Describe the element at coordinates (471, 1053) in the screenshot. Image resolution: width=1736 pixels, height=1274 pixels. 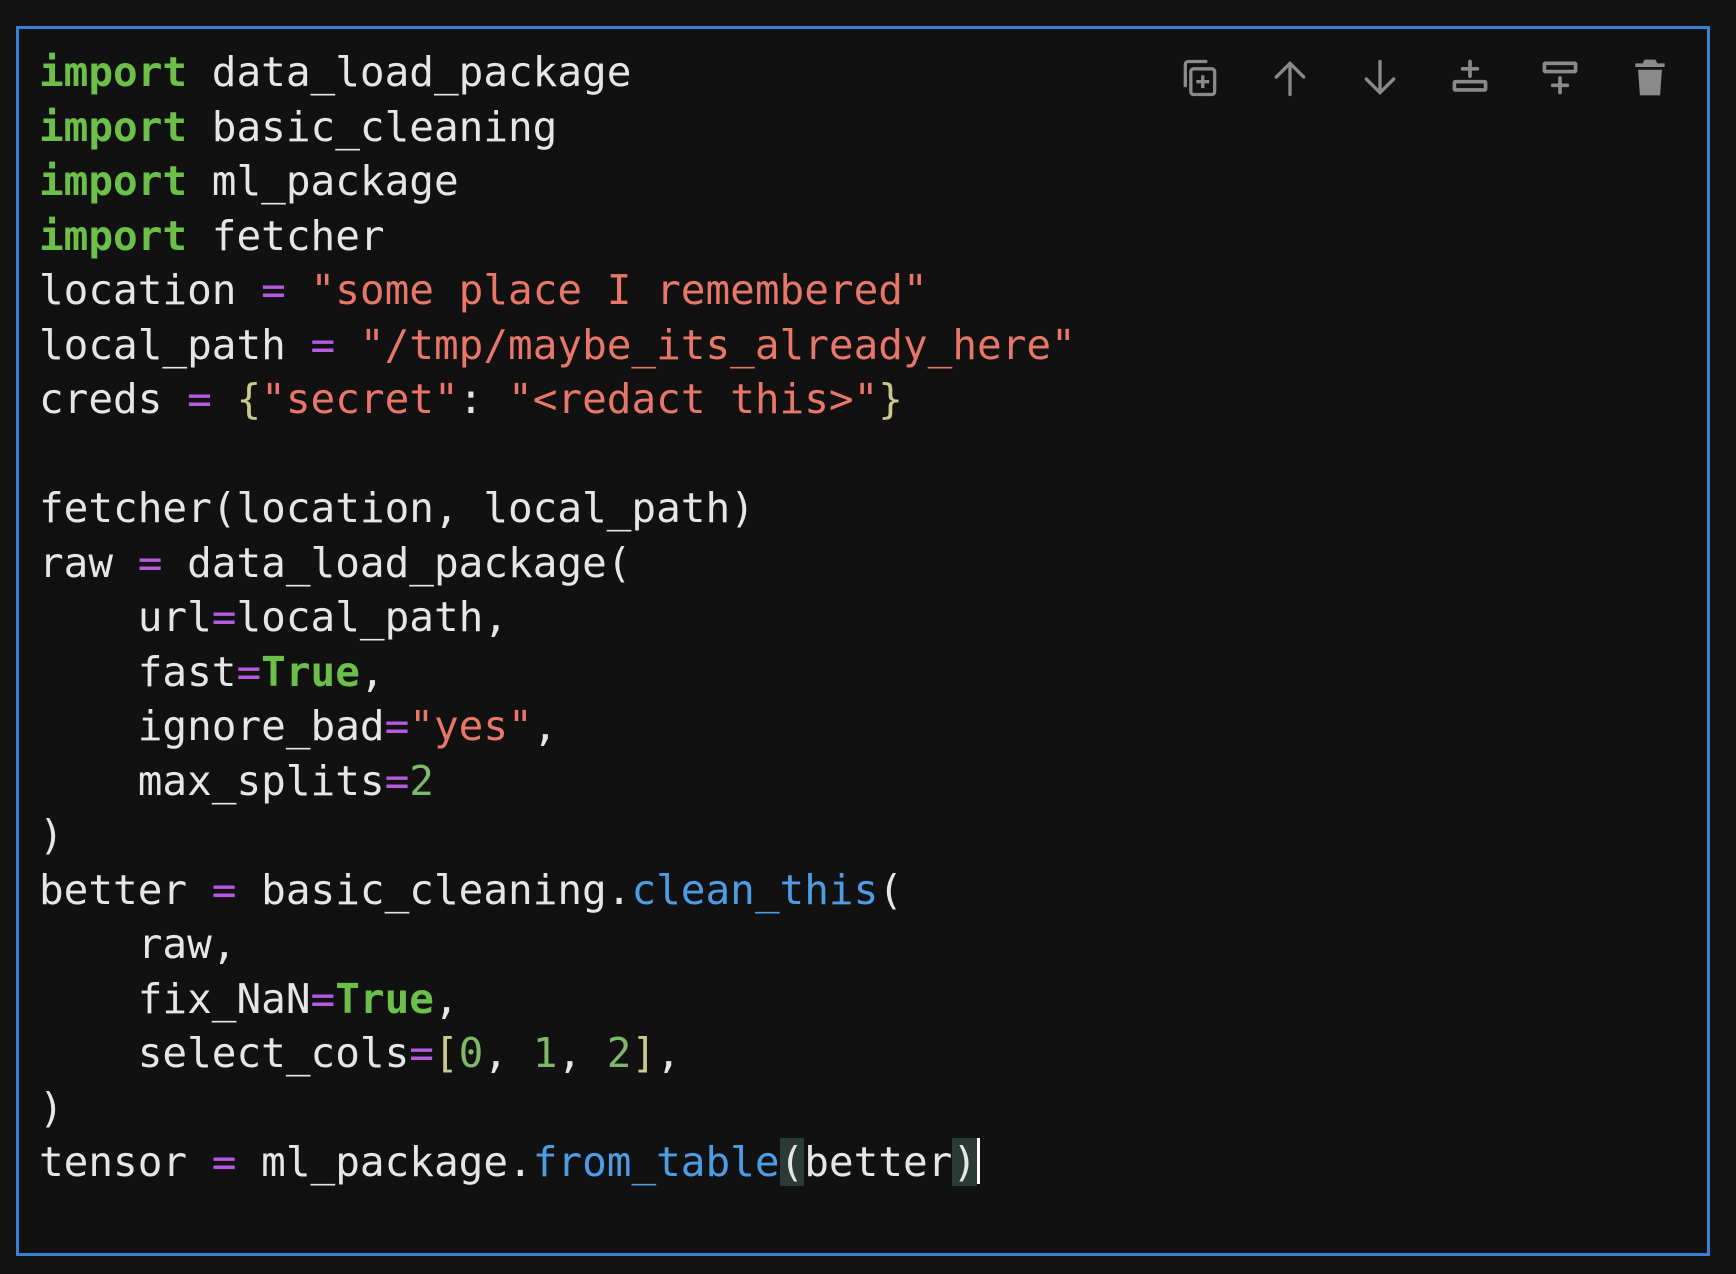
I see `code-number: 0` at that location.